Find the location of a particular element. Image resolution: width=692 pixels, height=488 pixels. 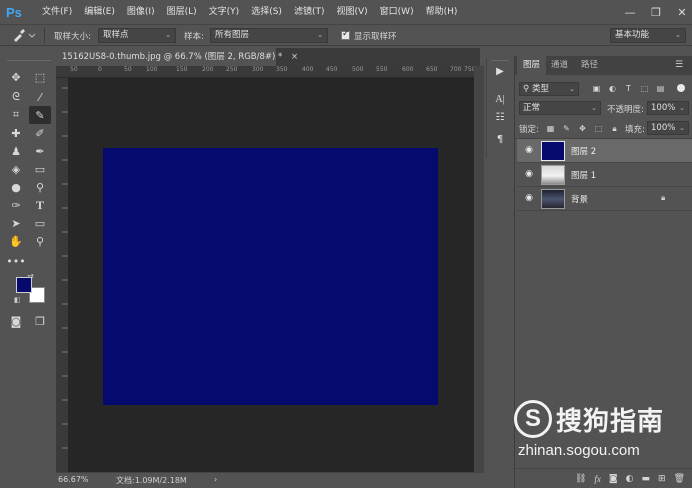

filter-pixel-icon: ▣ is located at coordinates (596, 88).